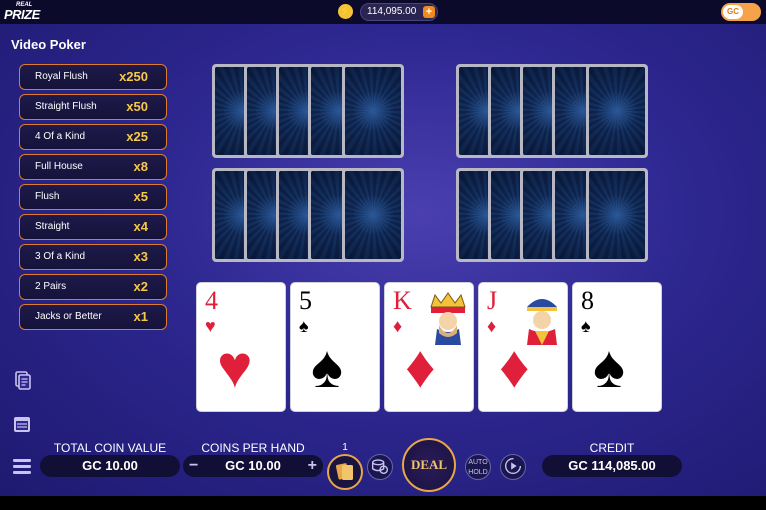 This screenshot has height=510, width=766. Describe the element at coordinates (492, 300) in the screenshot. I see `card-rank: J` at that location.